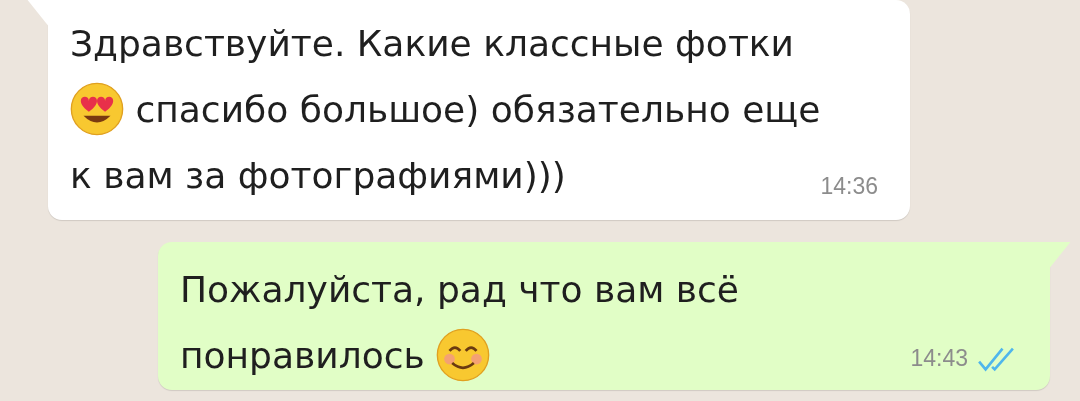 Image resolution: width=1080 pixels, height=401 pixels. I want to click on message-text: к вам за фотографиями))), so click(318, 175).